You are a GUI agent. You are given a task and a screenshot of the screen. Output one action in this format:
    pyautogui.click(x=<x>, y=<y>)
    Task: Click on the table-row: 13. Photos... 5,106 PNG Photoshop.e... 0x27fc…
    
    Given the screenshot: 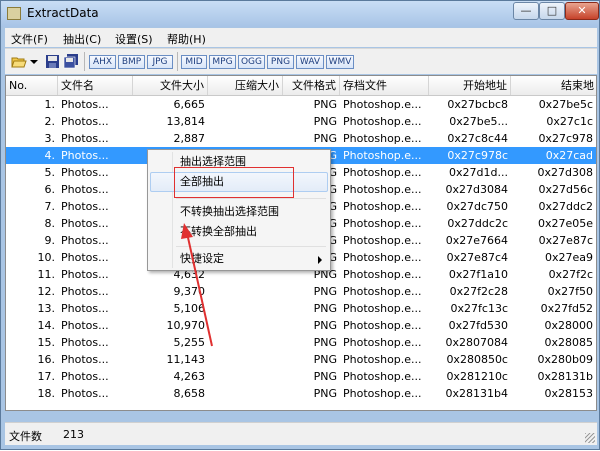 What is the action you would take?
    pyautogui.click(x=301, y=308)
    